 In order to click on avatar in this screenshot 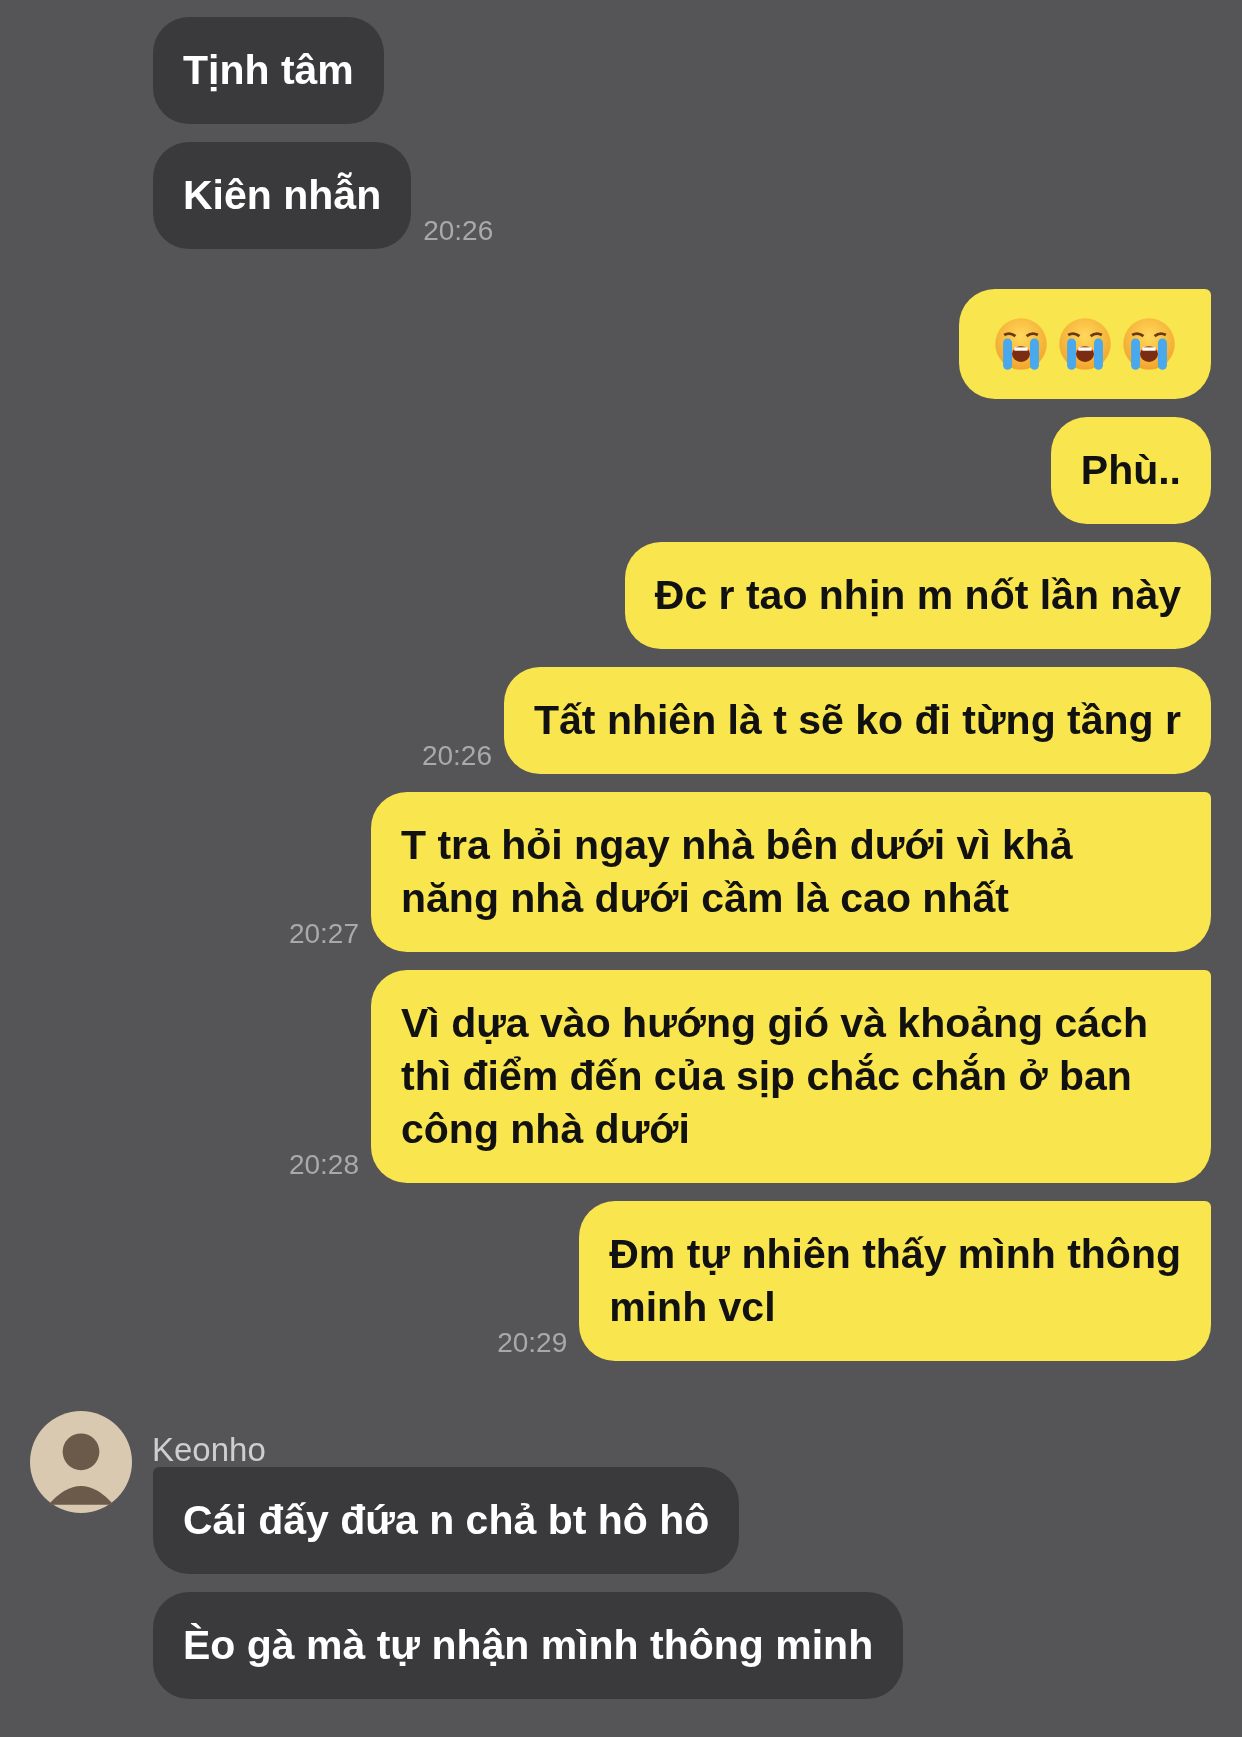, I will do `click(81, 1462)`.